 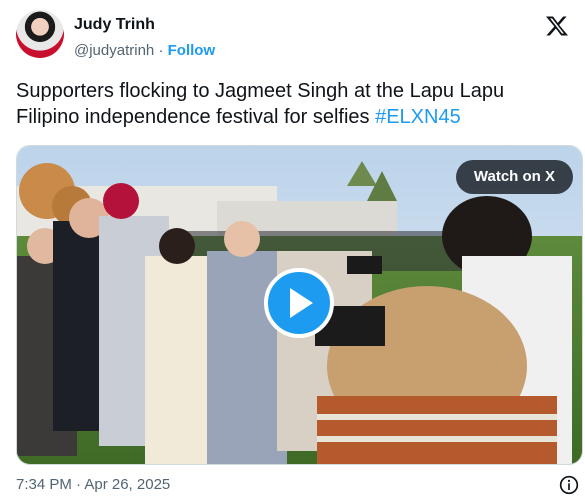 I want to click on hashtag-link: #ELXN45, so click(x=418, y=117).